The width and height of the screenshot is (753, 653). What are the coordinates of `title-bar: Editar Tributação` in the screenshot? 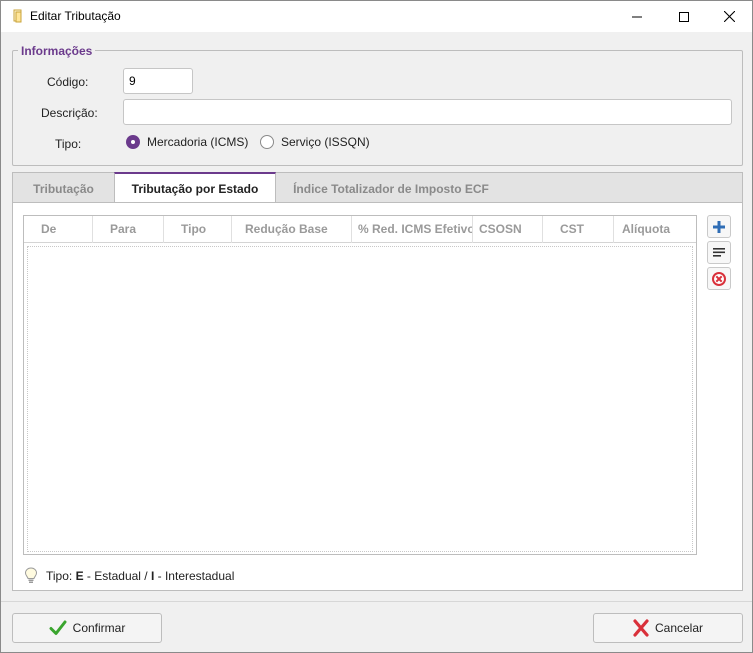 It's located at (376, 16).